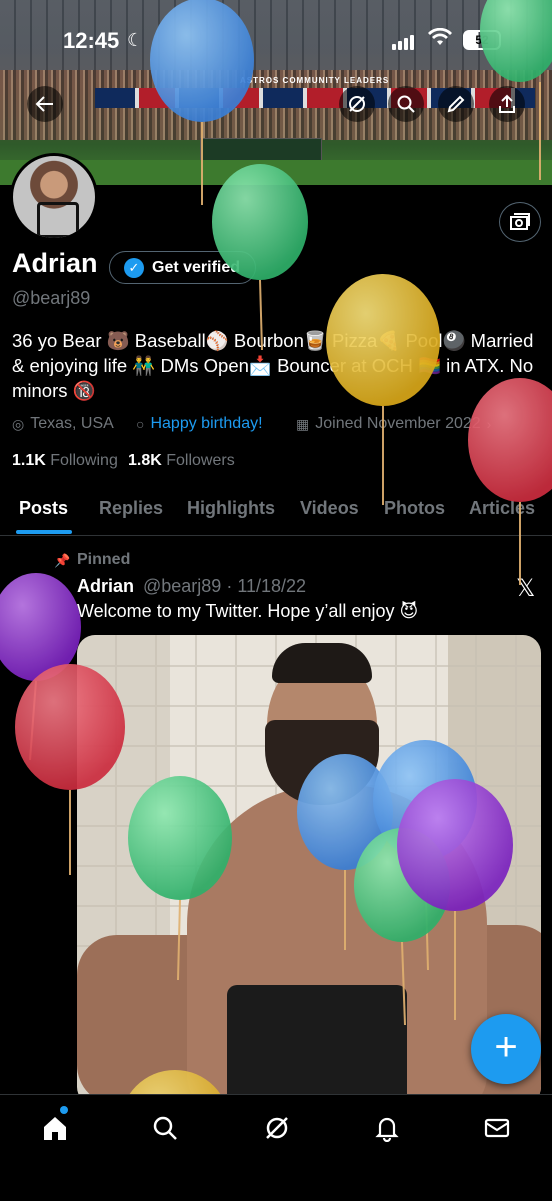 This screenshot has height=1201, width=552. What do you see at coordinates (131, 508) in the screenshot?
I see `tab-replies: Replies` at bounding box center [131, 508].